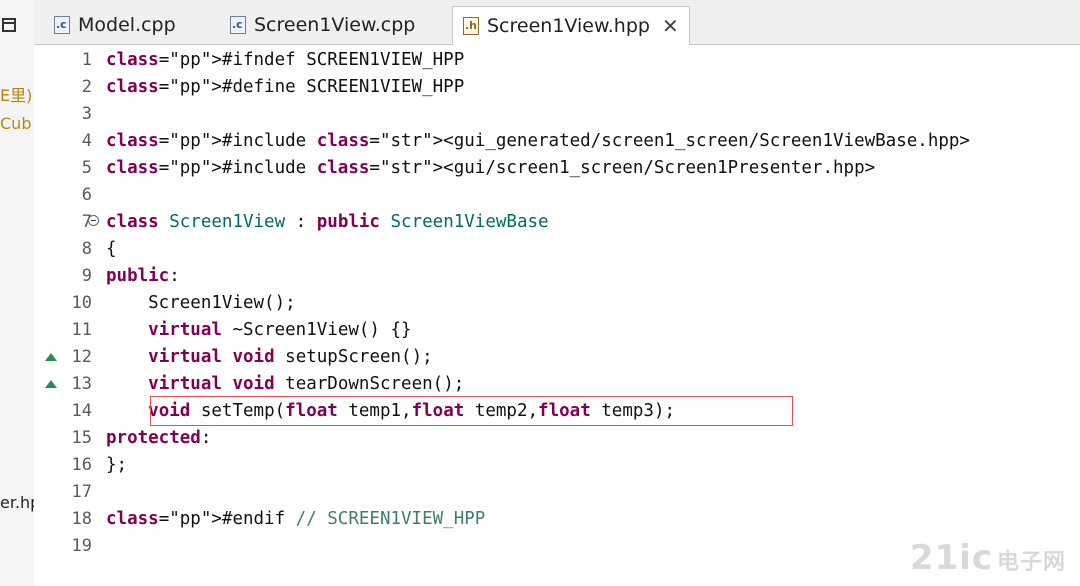  I want to click on code-line: 18 class="pp">#endif // SCREEN1VIEW_HPP, so click(557, 519).